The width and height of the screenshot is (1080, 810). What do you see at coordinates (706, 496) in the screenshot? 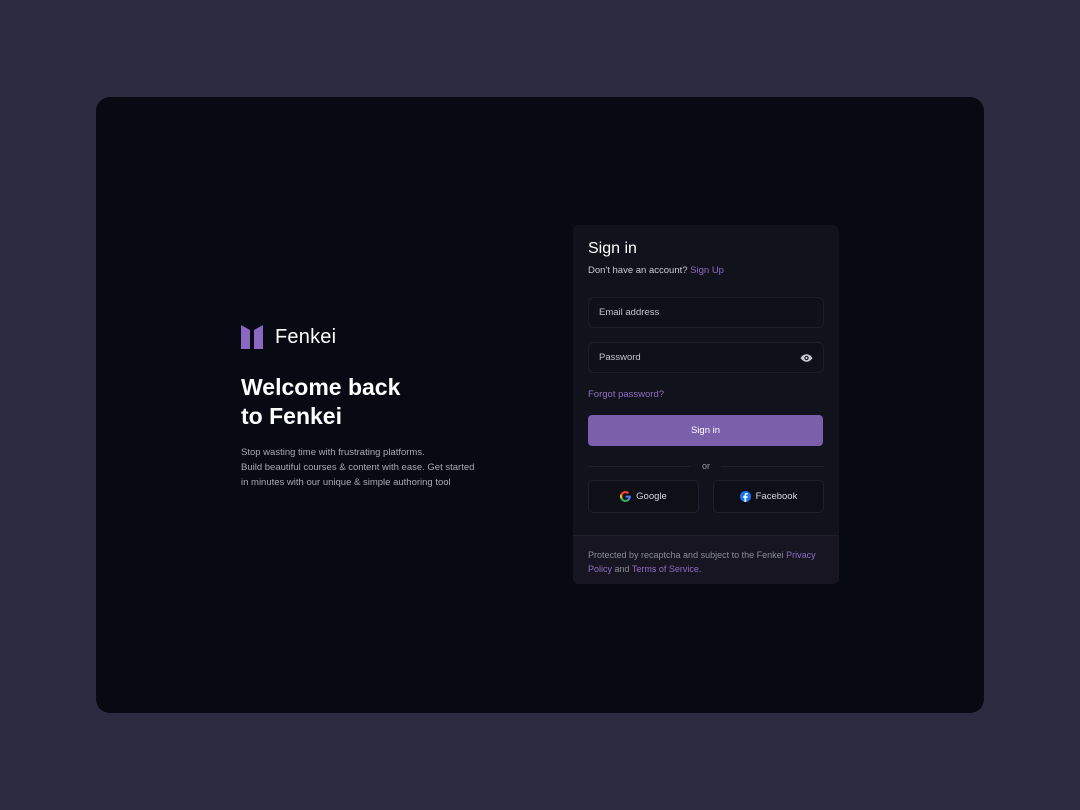
I see `social-login: Google Facebook` at bounding box center [706, 496].